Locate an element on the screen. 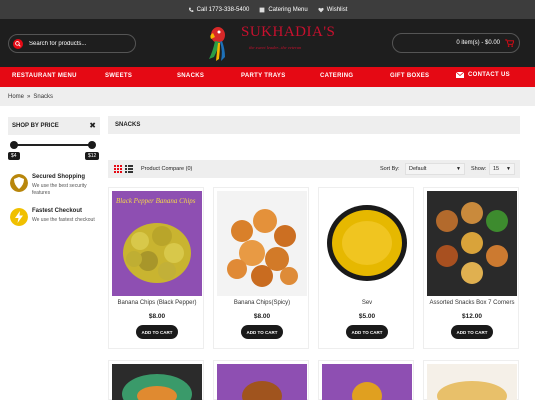  category-title: SNACKS is located at coordinates (314, 125).